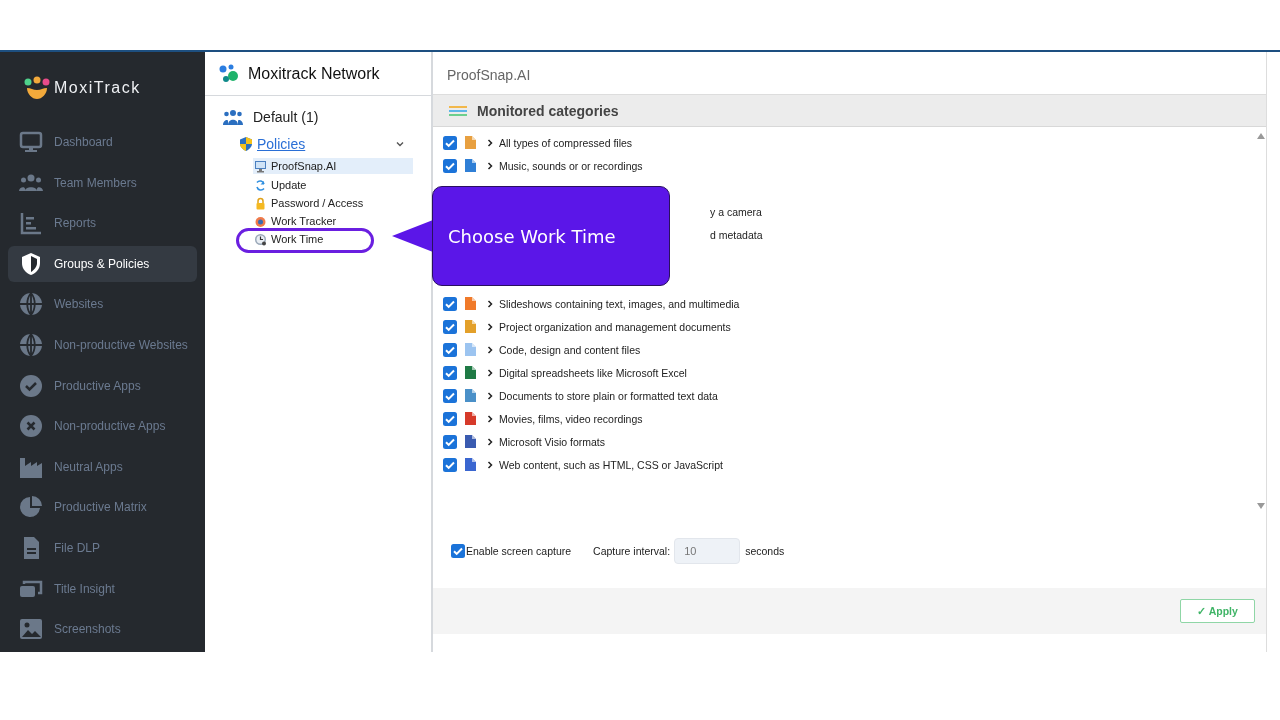 This screenshot has height=720, width=1280. I want to click on tracker-icon, so click(260, 221).